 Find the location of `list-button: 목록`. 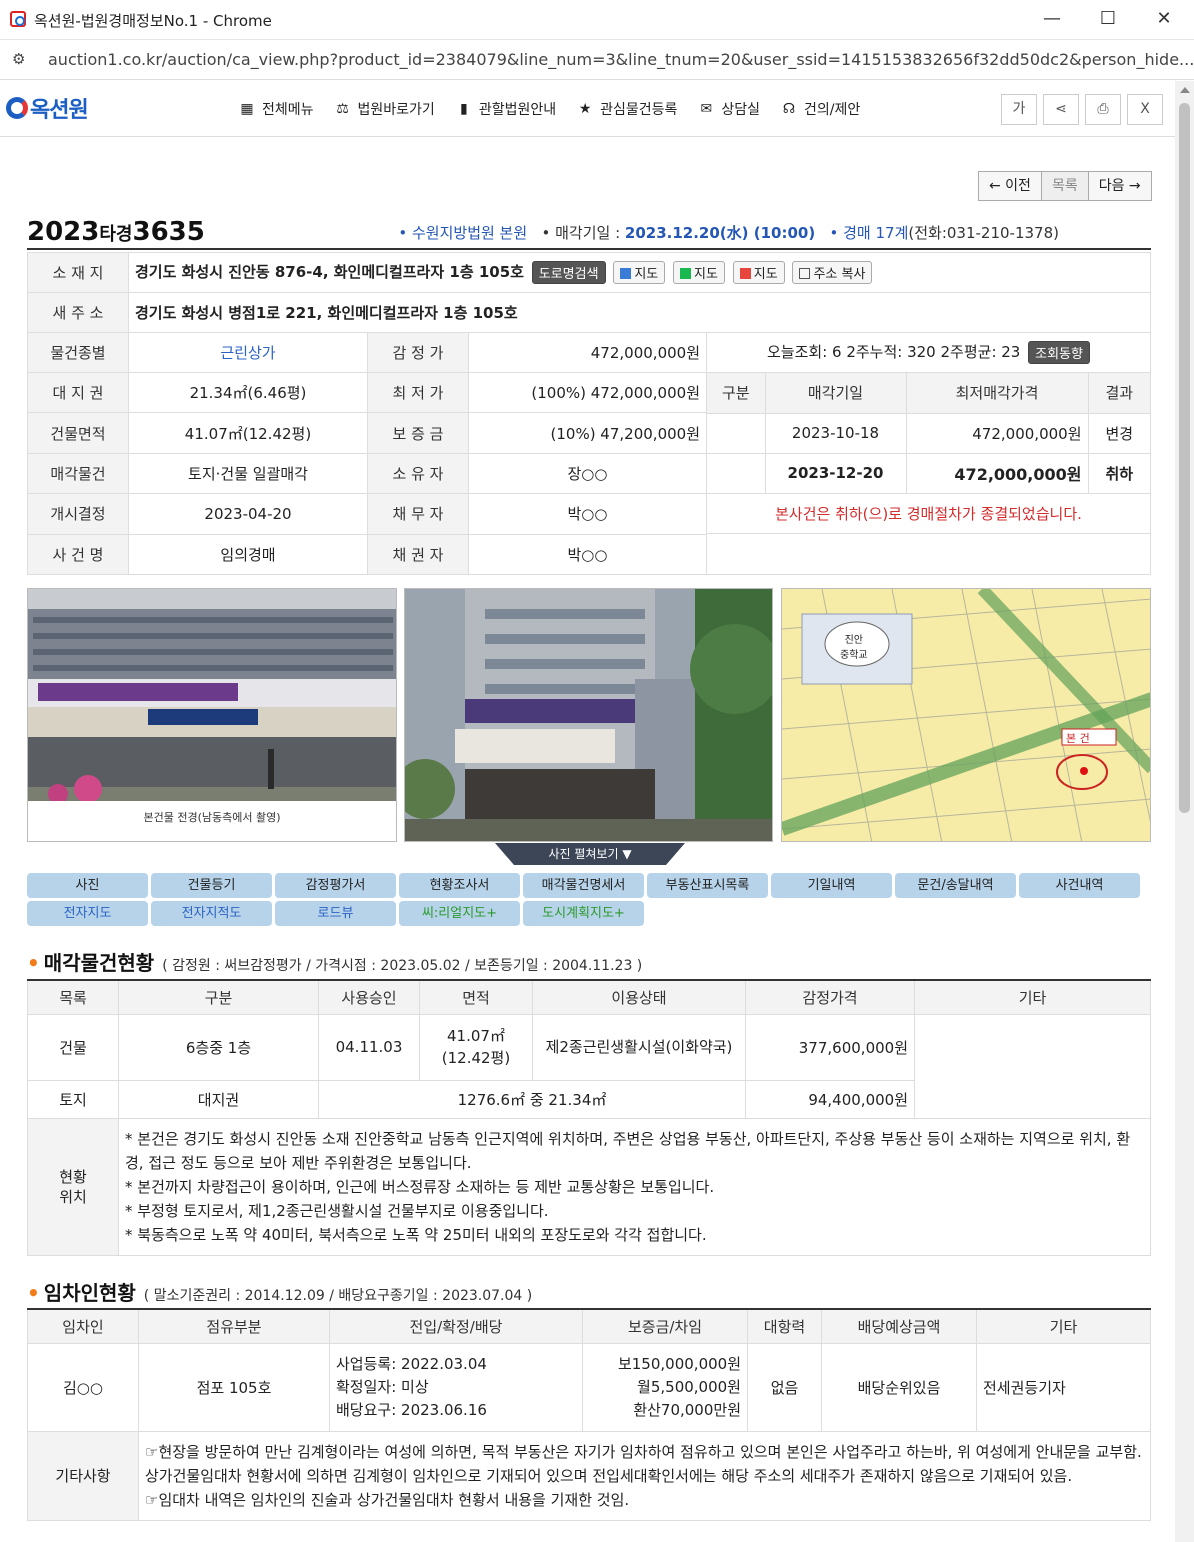

list-button: 목록 is located at coordinates (1065, 186).